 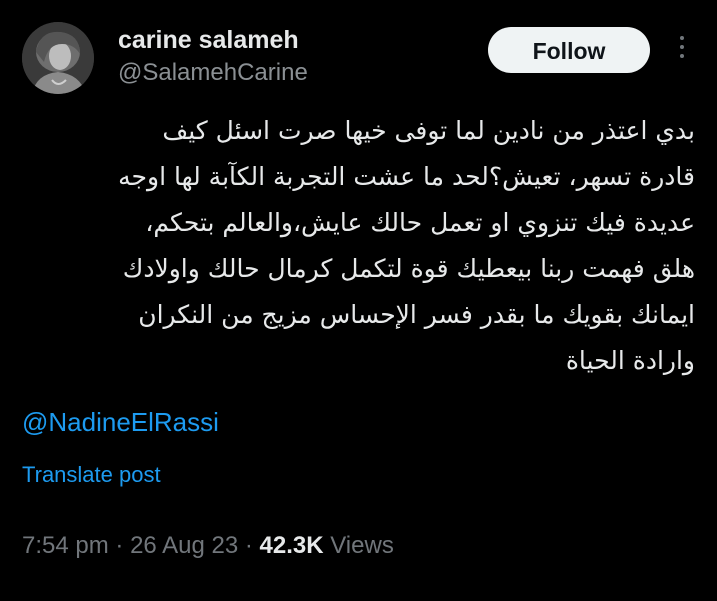 I want to click on profile-photo-icon, so click(x=58, y=58).